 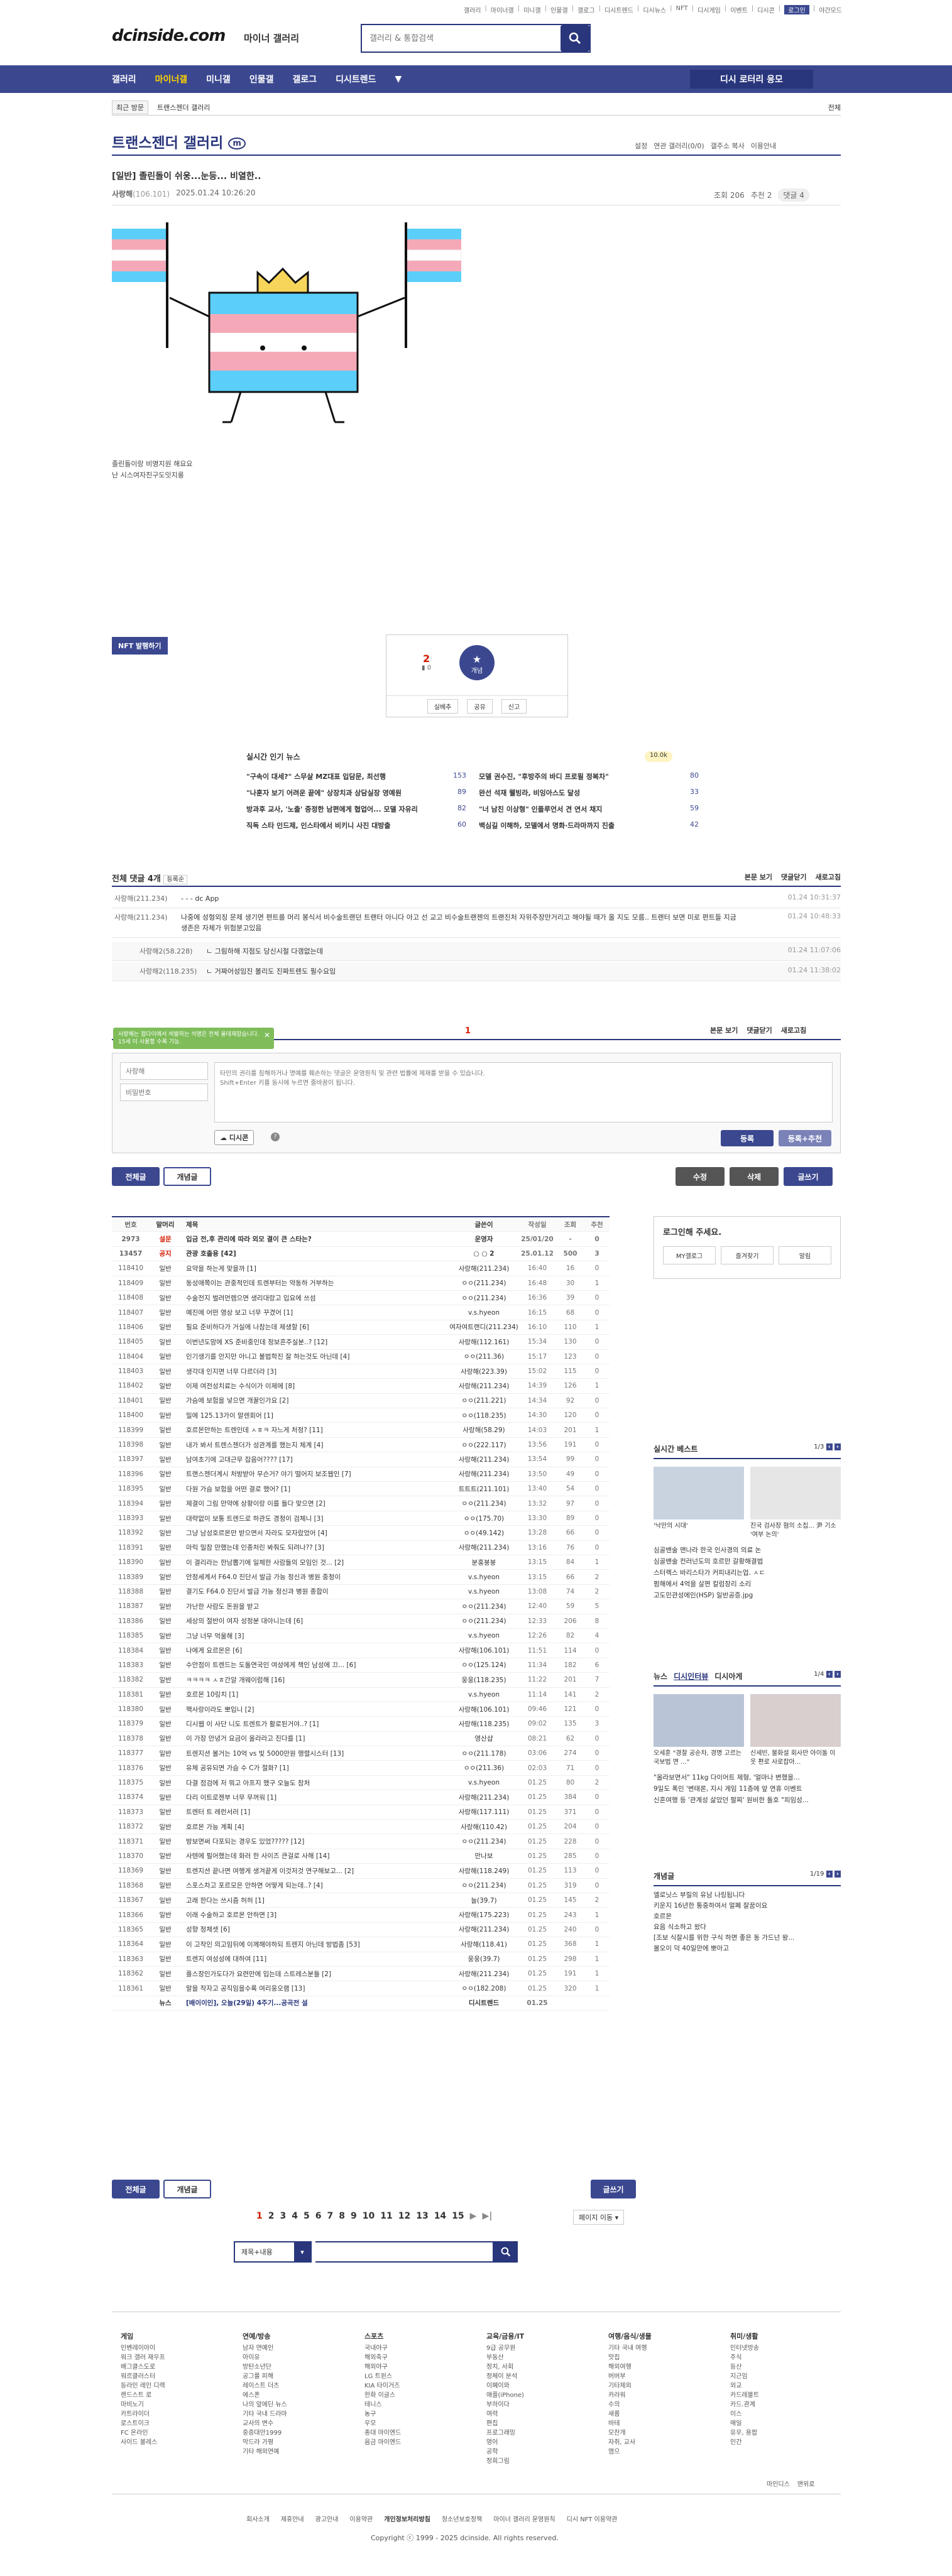 What do you see at coordinates (171, 79) in the screenshot?
I see `gnb-item: 마이너갤` at bounding box center [171, 79].